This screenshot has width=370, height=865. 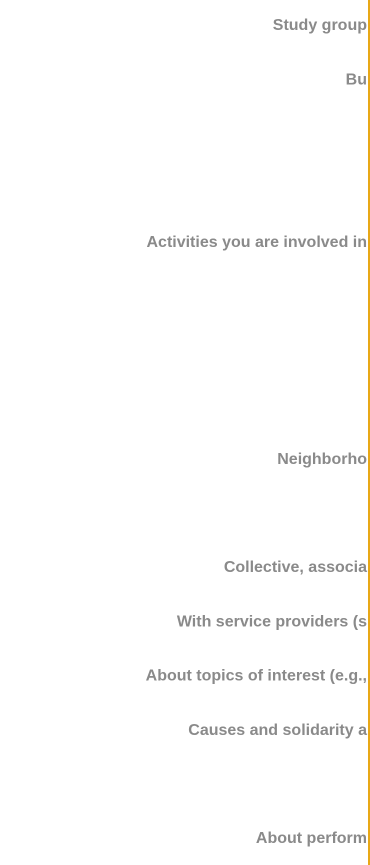 What do you see at coordinates (311, 838) in the screenshot?
I see `category-label: About perform` at bounding box center [311, 838].